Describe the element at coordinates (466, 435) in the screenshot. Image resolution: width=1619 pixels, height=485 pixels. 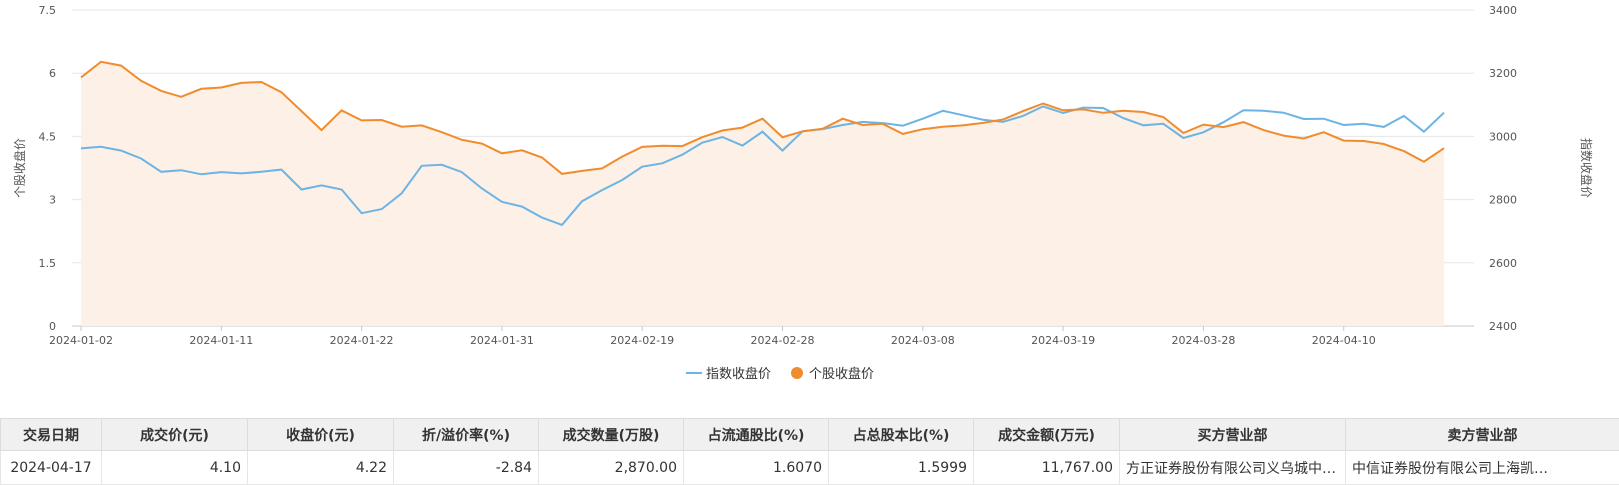
I see `col-header-premium-rate: 折/溢价率(%)` at that location.